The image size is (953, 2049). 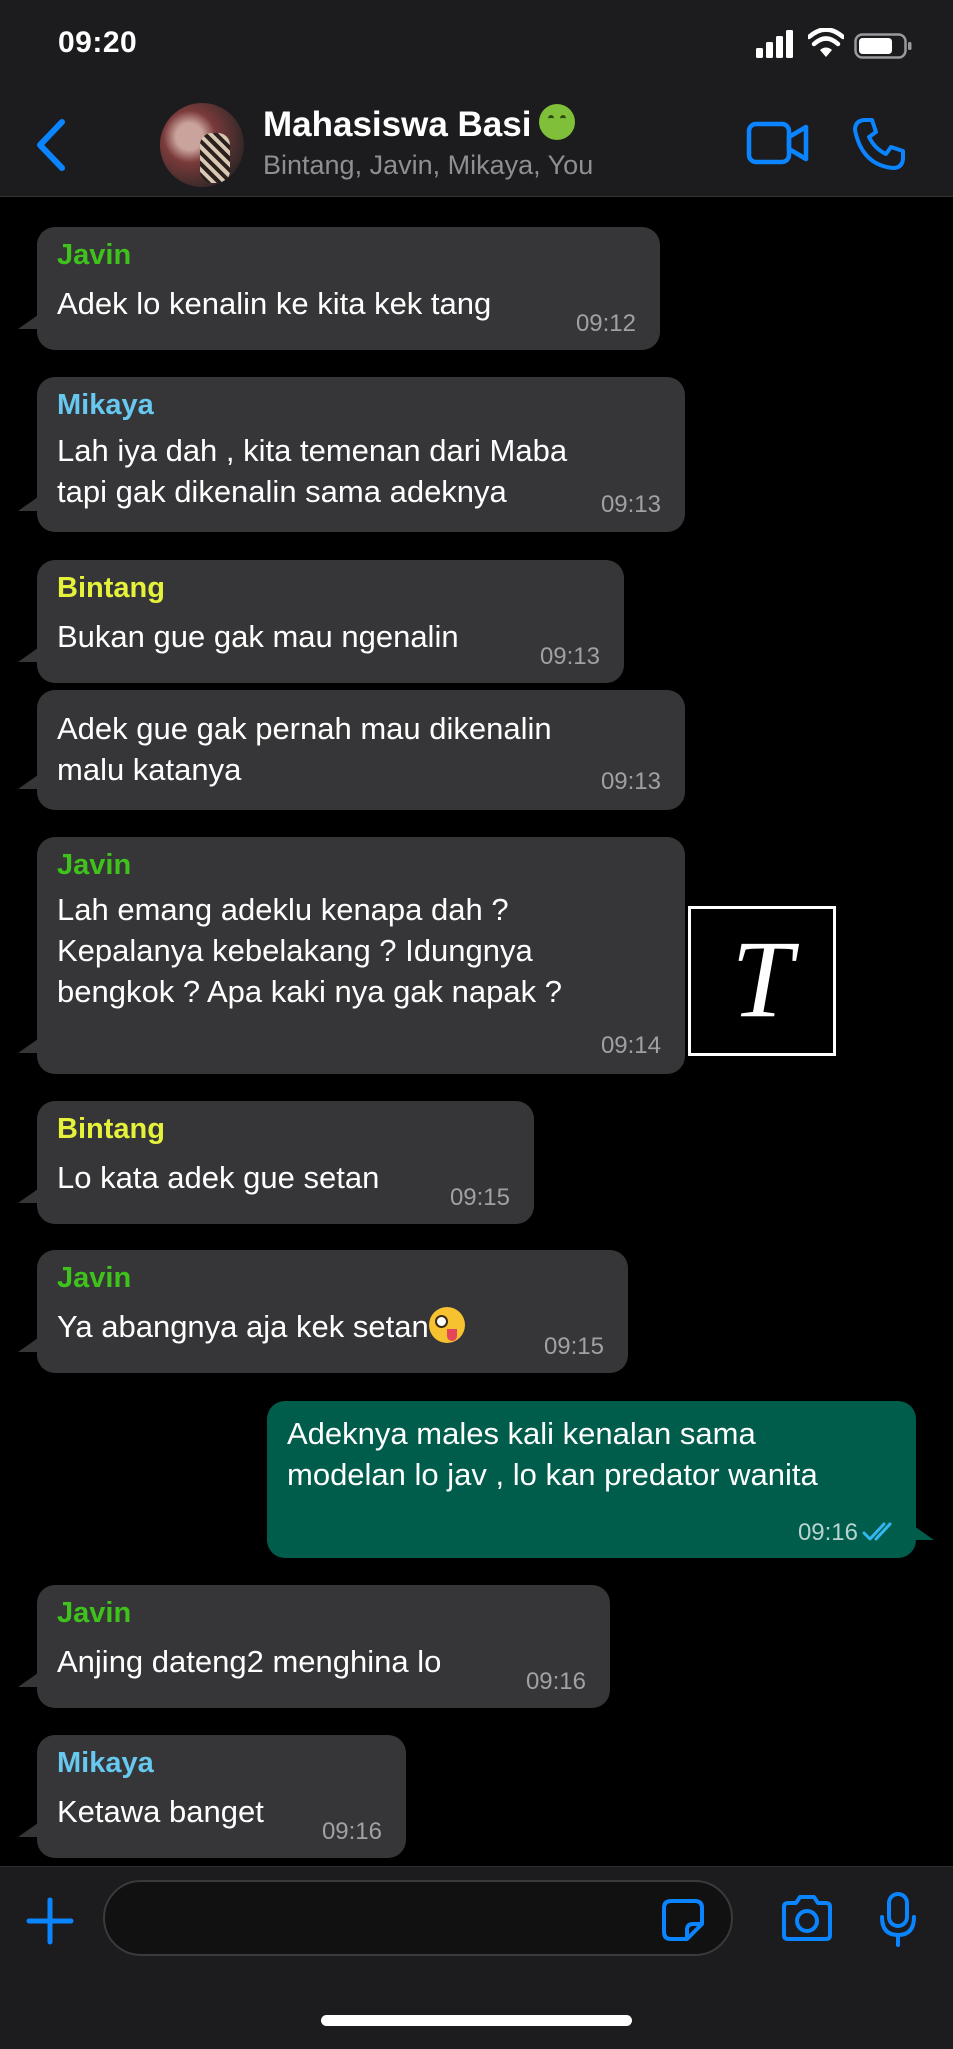 I want to click on chat-members: Bintang, Javin, Mikaya, You, so click(x=428, y=165).